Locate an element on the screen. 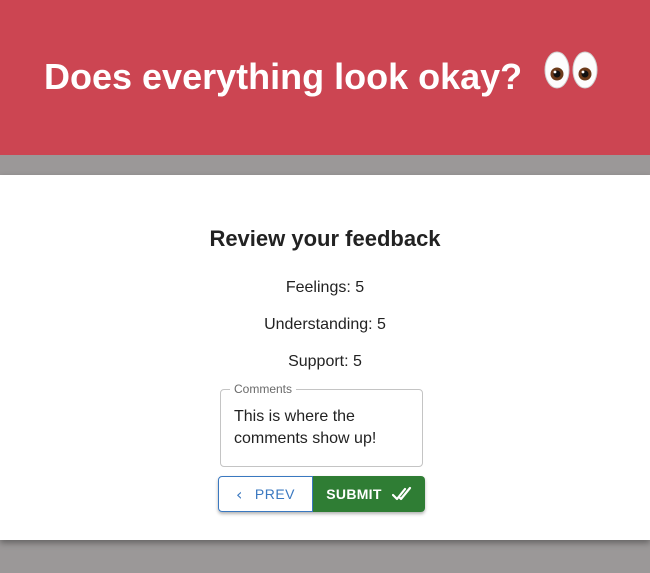  comments-label: Comments is located at coordinates (263, 389).